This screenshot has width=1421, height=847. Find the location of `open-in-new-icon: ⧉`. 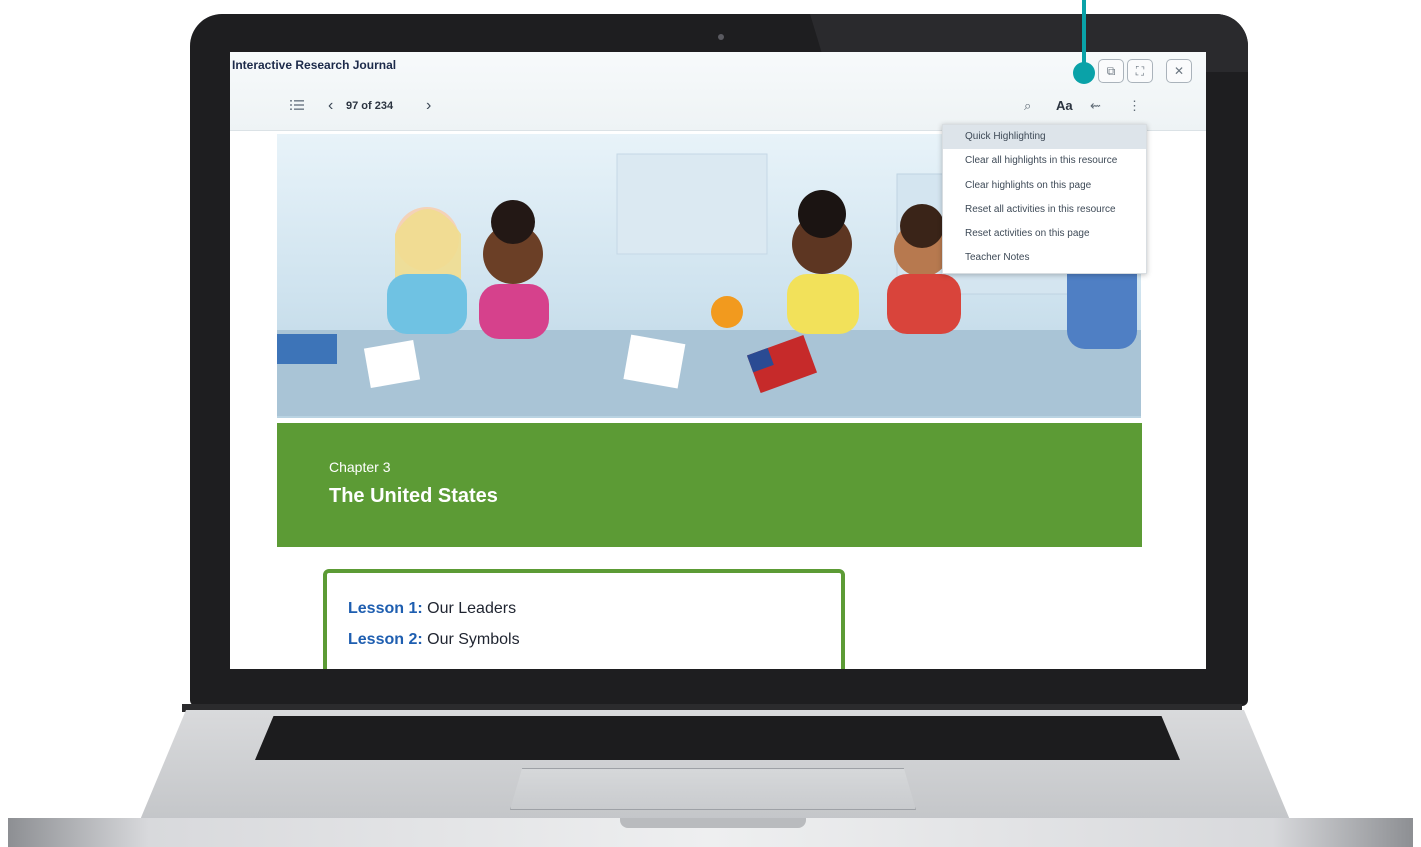

open-in-new-icon: ⧉ is located at coordinates (1111, 70).